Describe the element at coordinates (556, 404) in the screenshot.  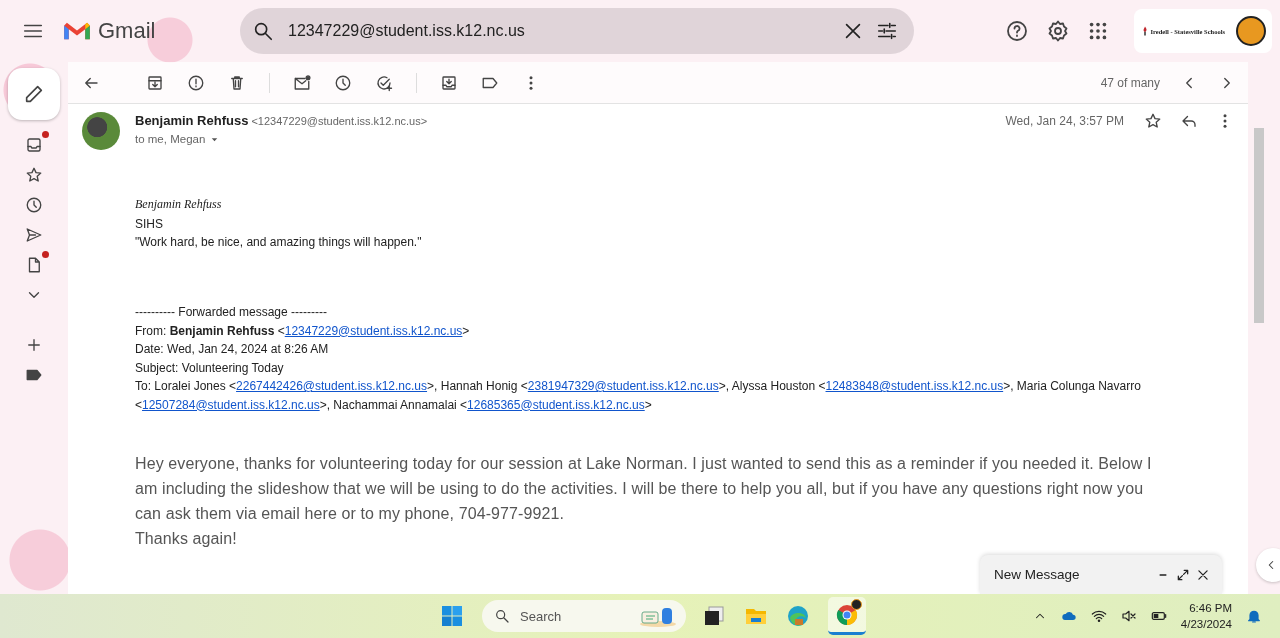
I see `email-link: 12685365@student.iss.k12.nc.us` at that location.